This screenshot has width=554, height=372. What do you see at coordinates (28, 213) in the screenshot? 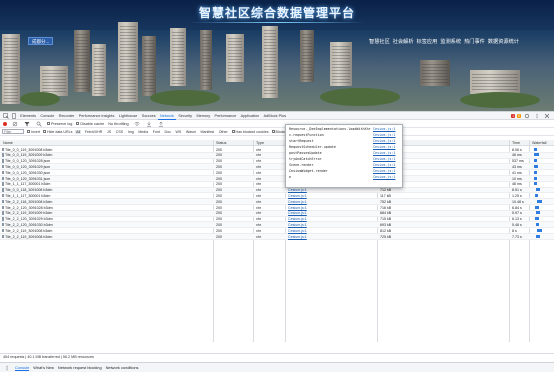
I see `request-name: Tile_2_2_119_3091009 b3dm` at bounding box center [28, 213].